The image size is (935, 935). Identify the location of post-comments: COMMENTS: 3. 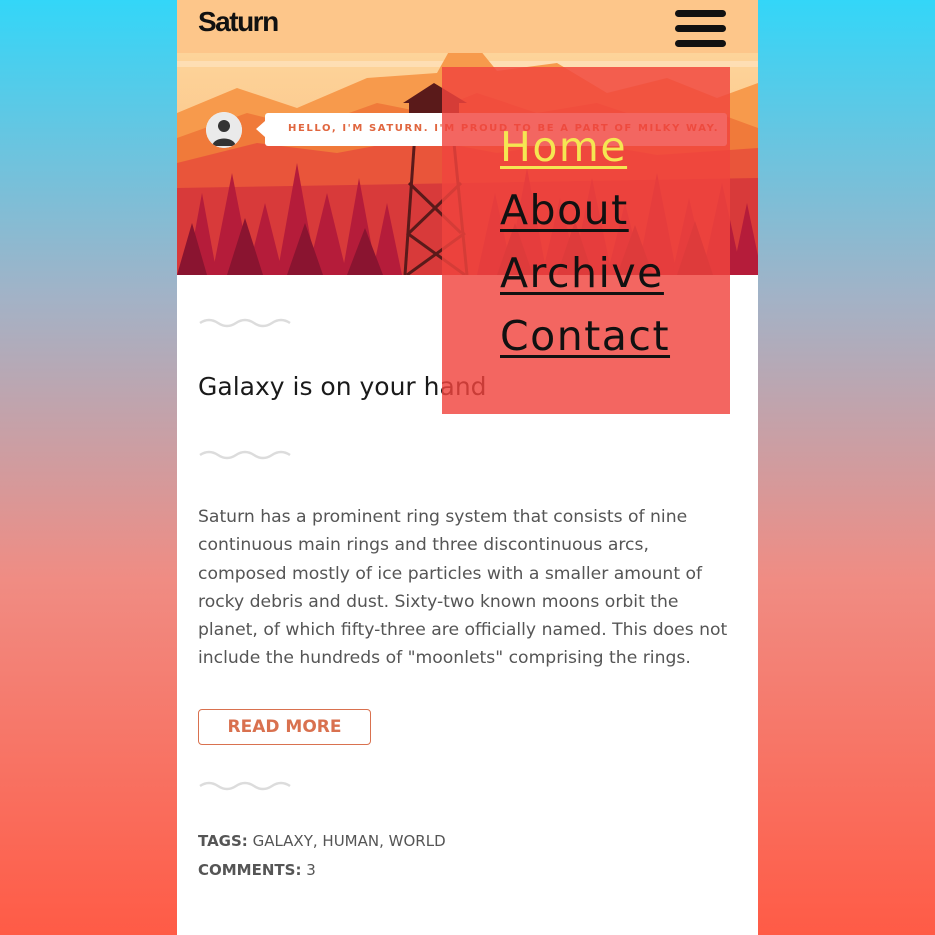
(257, 870).